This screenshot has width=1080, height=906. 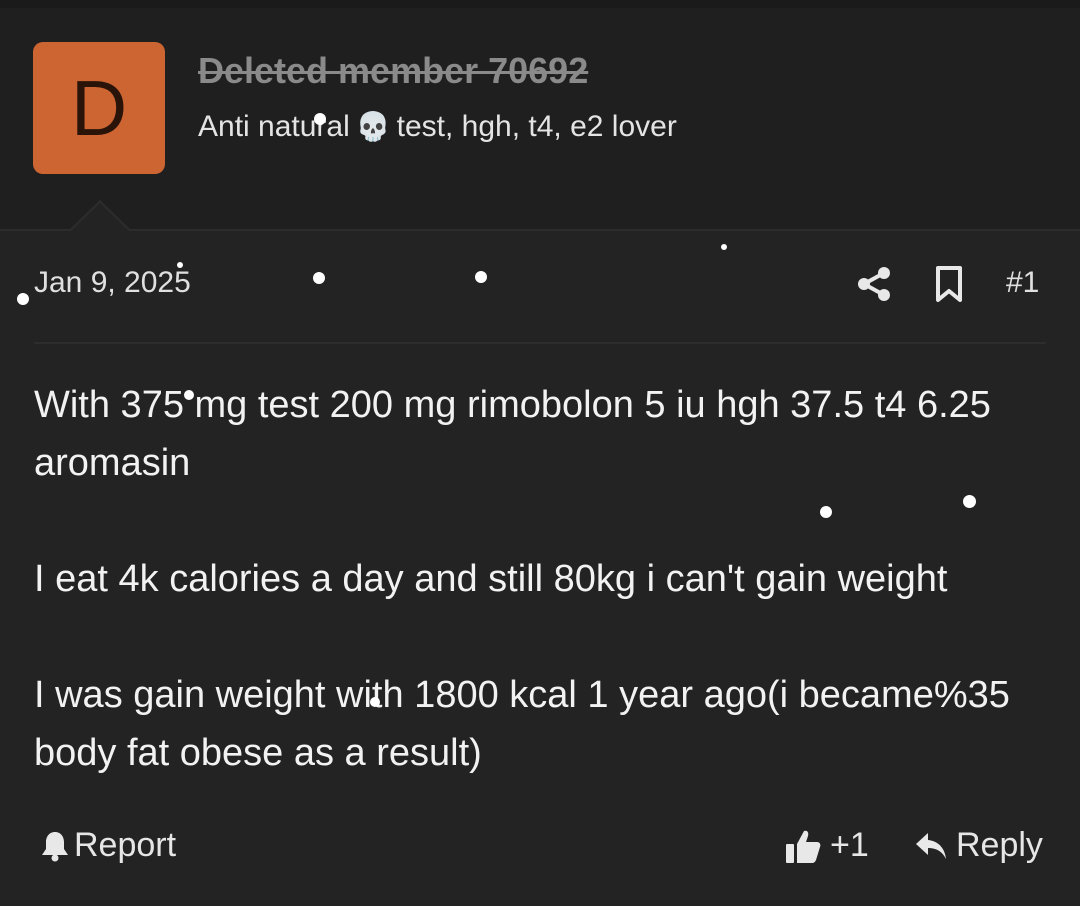 What do you see at coordinates (125, 845) in the screenshot?
I see `report-label: Report` at bounding box center [125, 845].